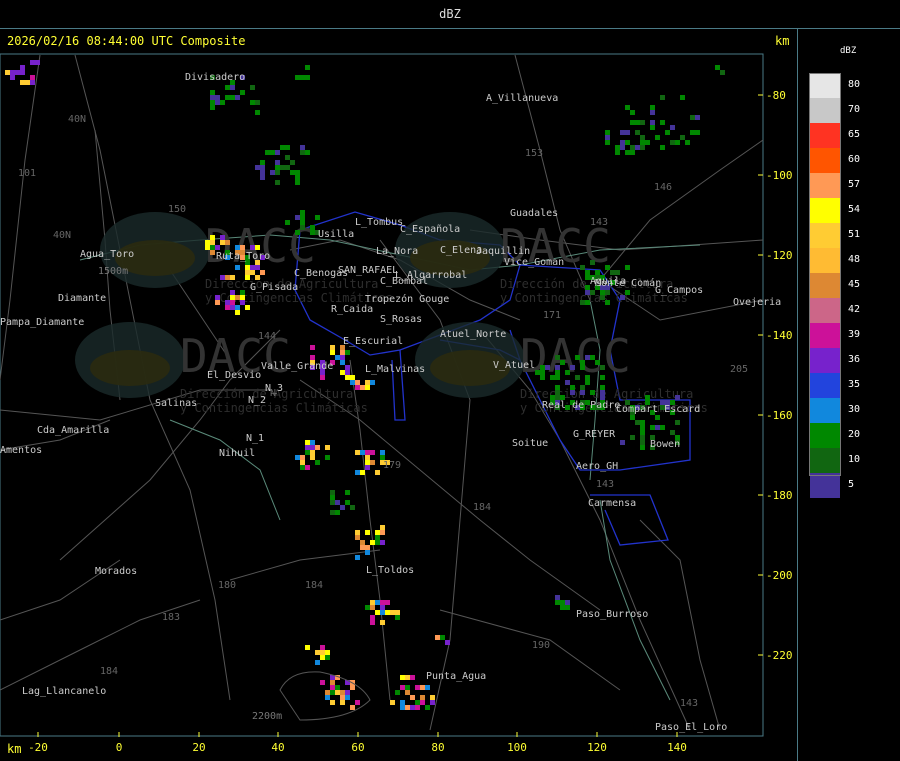 The height and width of the screenshot is (761, 900). Describe the element at coordinates (854, 85) in the screenshot. I see `legend-row: 80` at that location.